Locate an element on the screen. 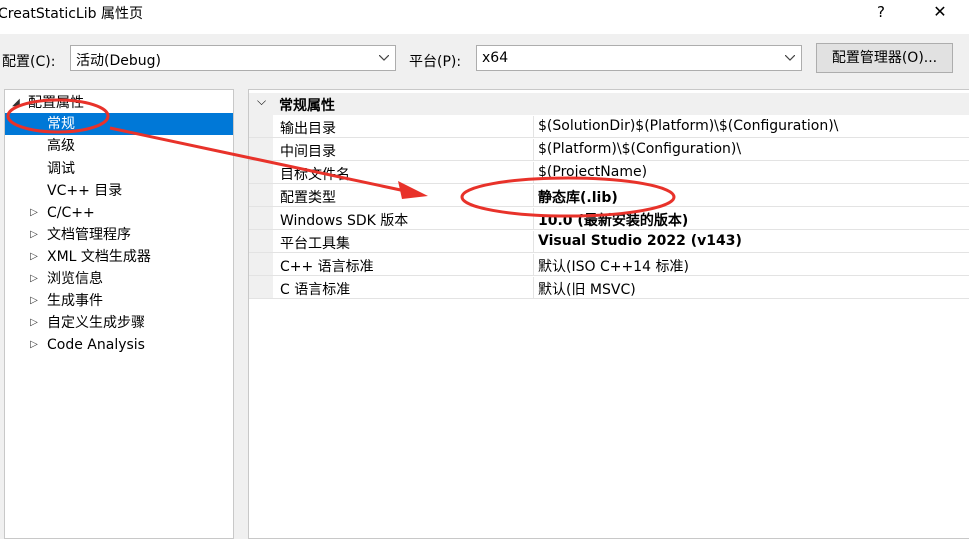  expanded-triangle-icon: ◢ is located at coordinates (16, 103).